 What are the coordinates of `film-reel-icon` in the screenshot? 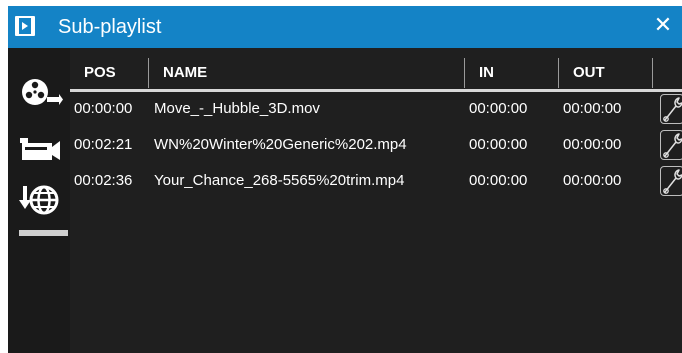 It's located at (42, 92).